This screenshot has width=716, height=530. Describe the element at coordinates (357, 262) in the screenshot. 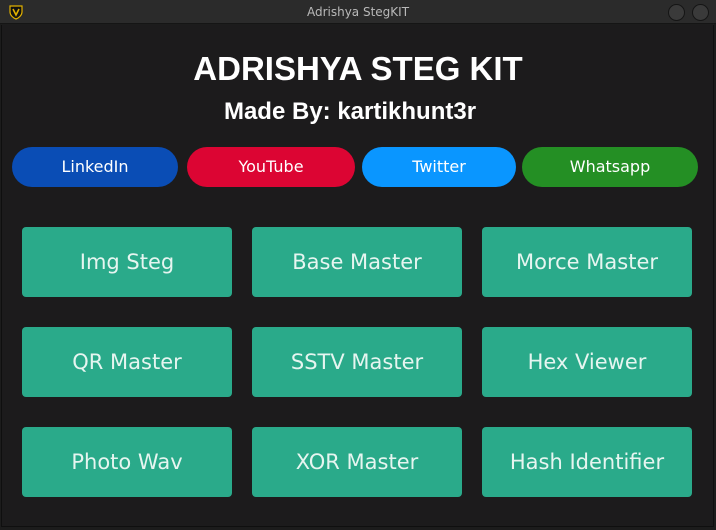

I see `base-master-button: Base Master` at that location.